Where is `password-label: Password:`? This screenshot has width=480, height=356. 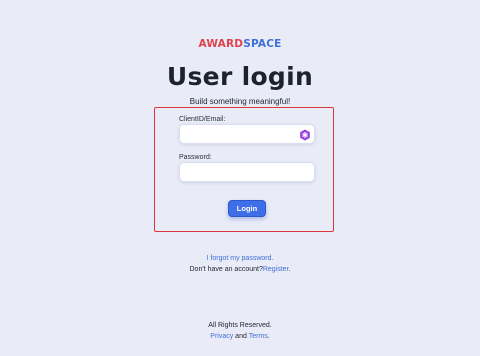 password-label: Password: is located at coordinates (195, 157).